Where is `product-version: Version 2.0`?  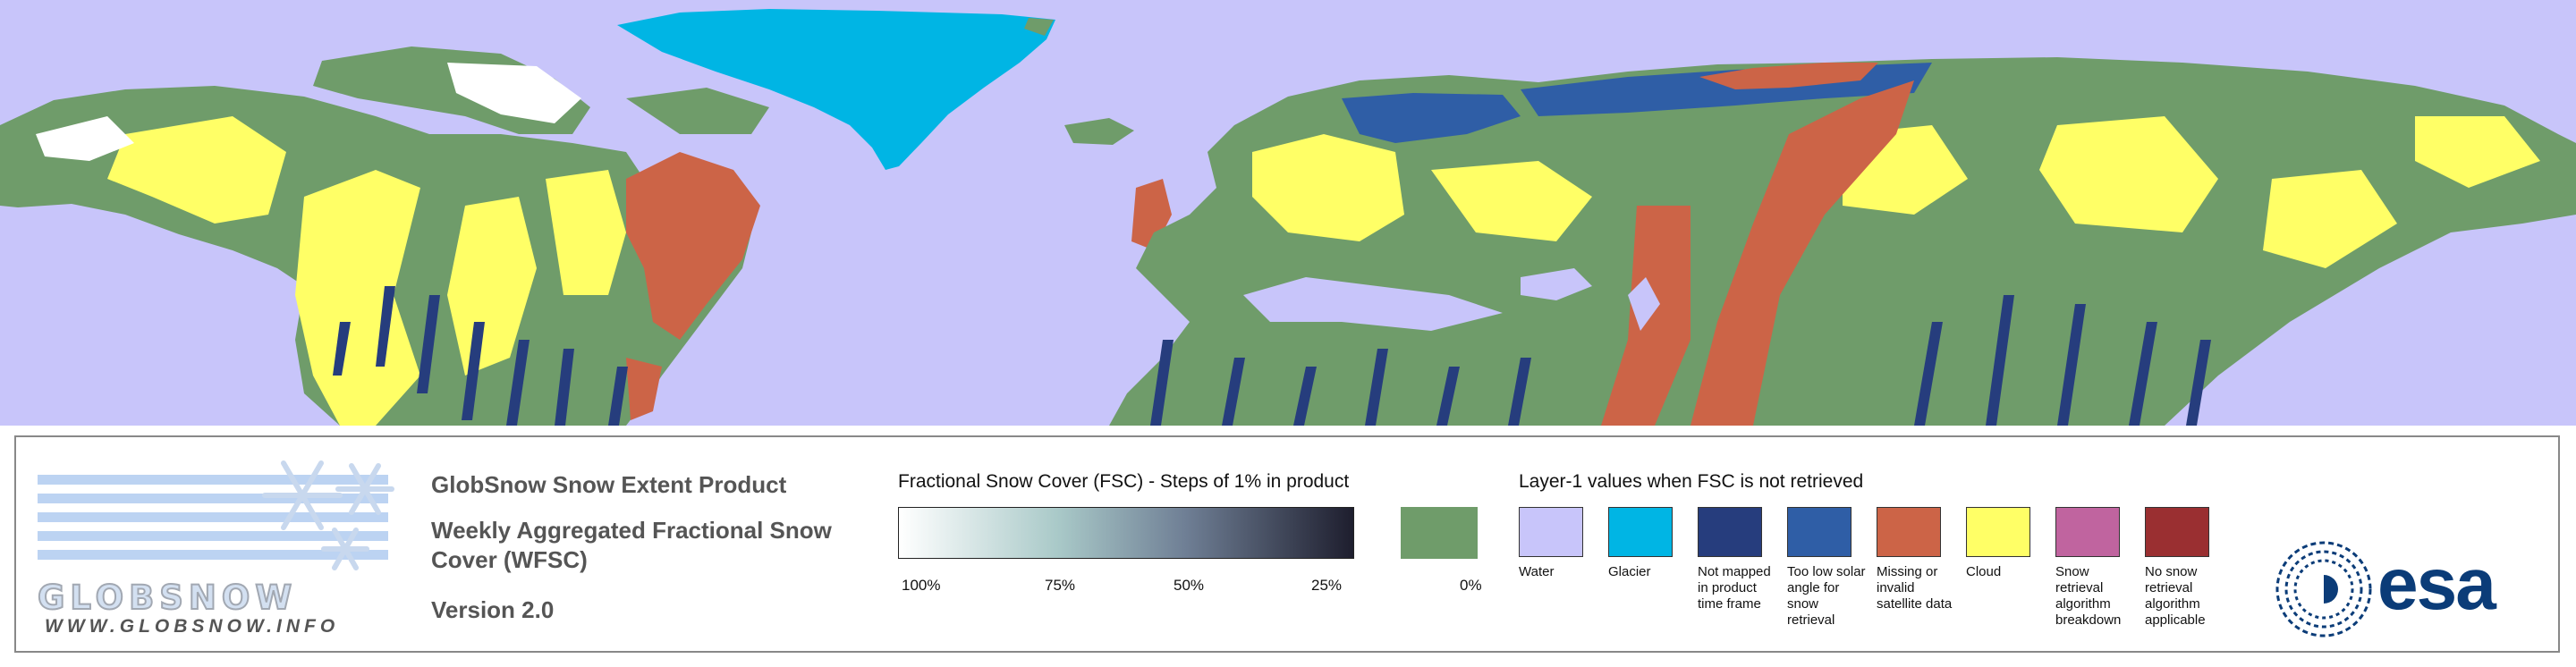 product-version: Version 2.0 is located at coordinates (493, 610).